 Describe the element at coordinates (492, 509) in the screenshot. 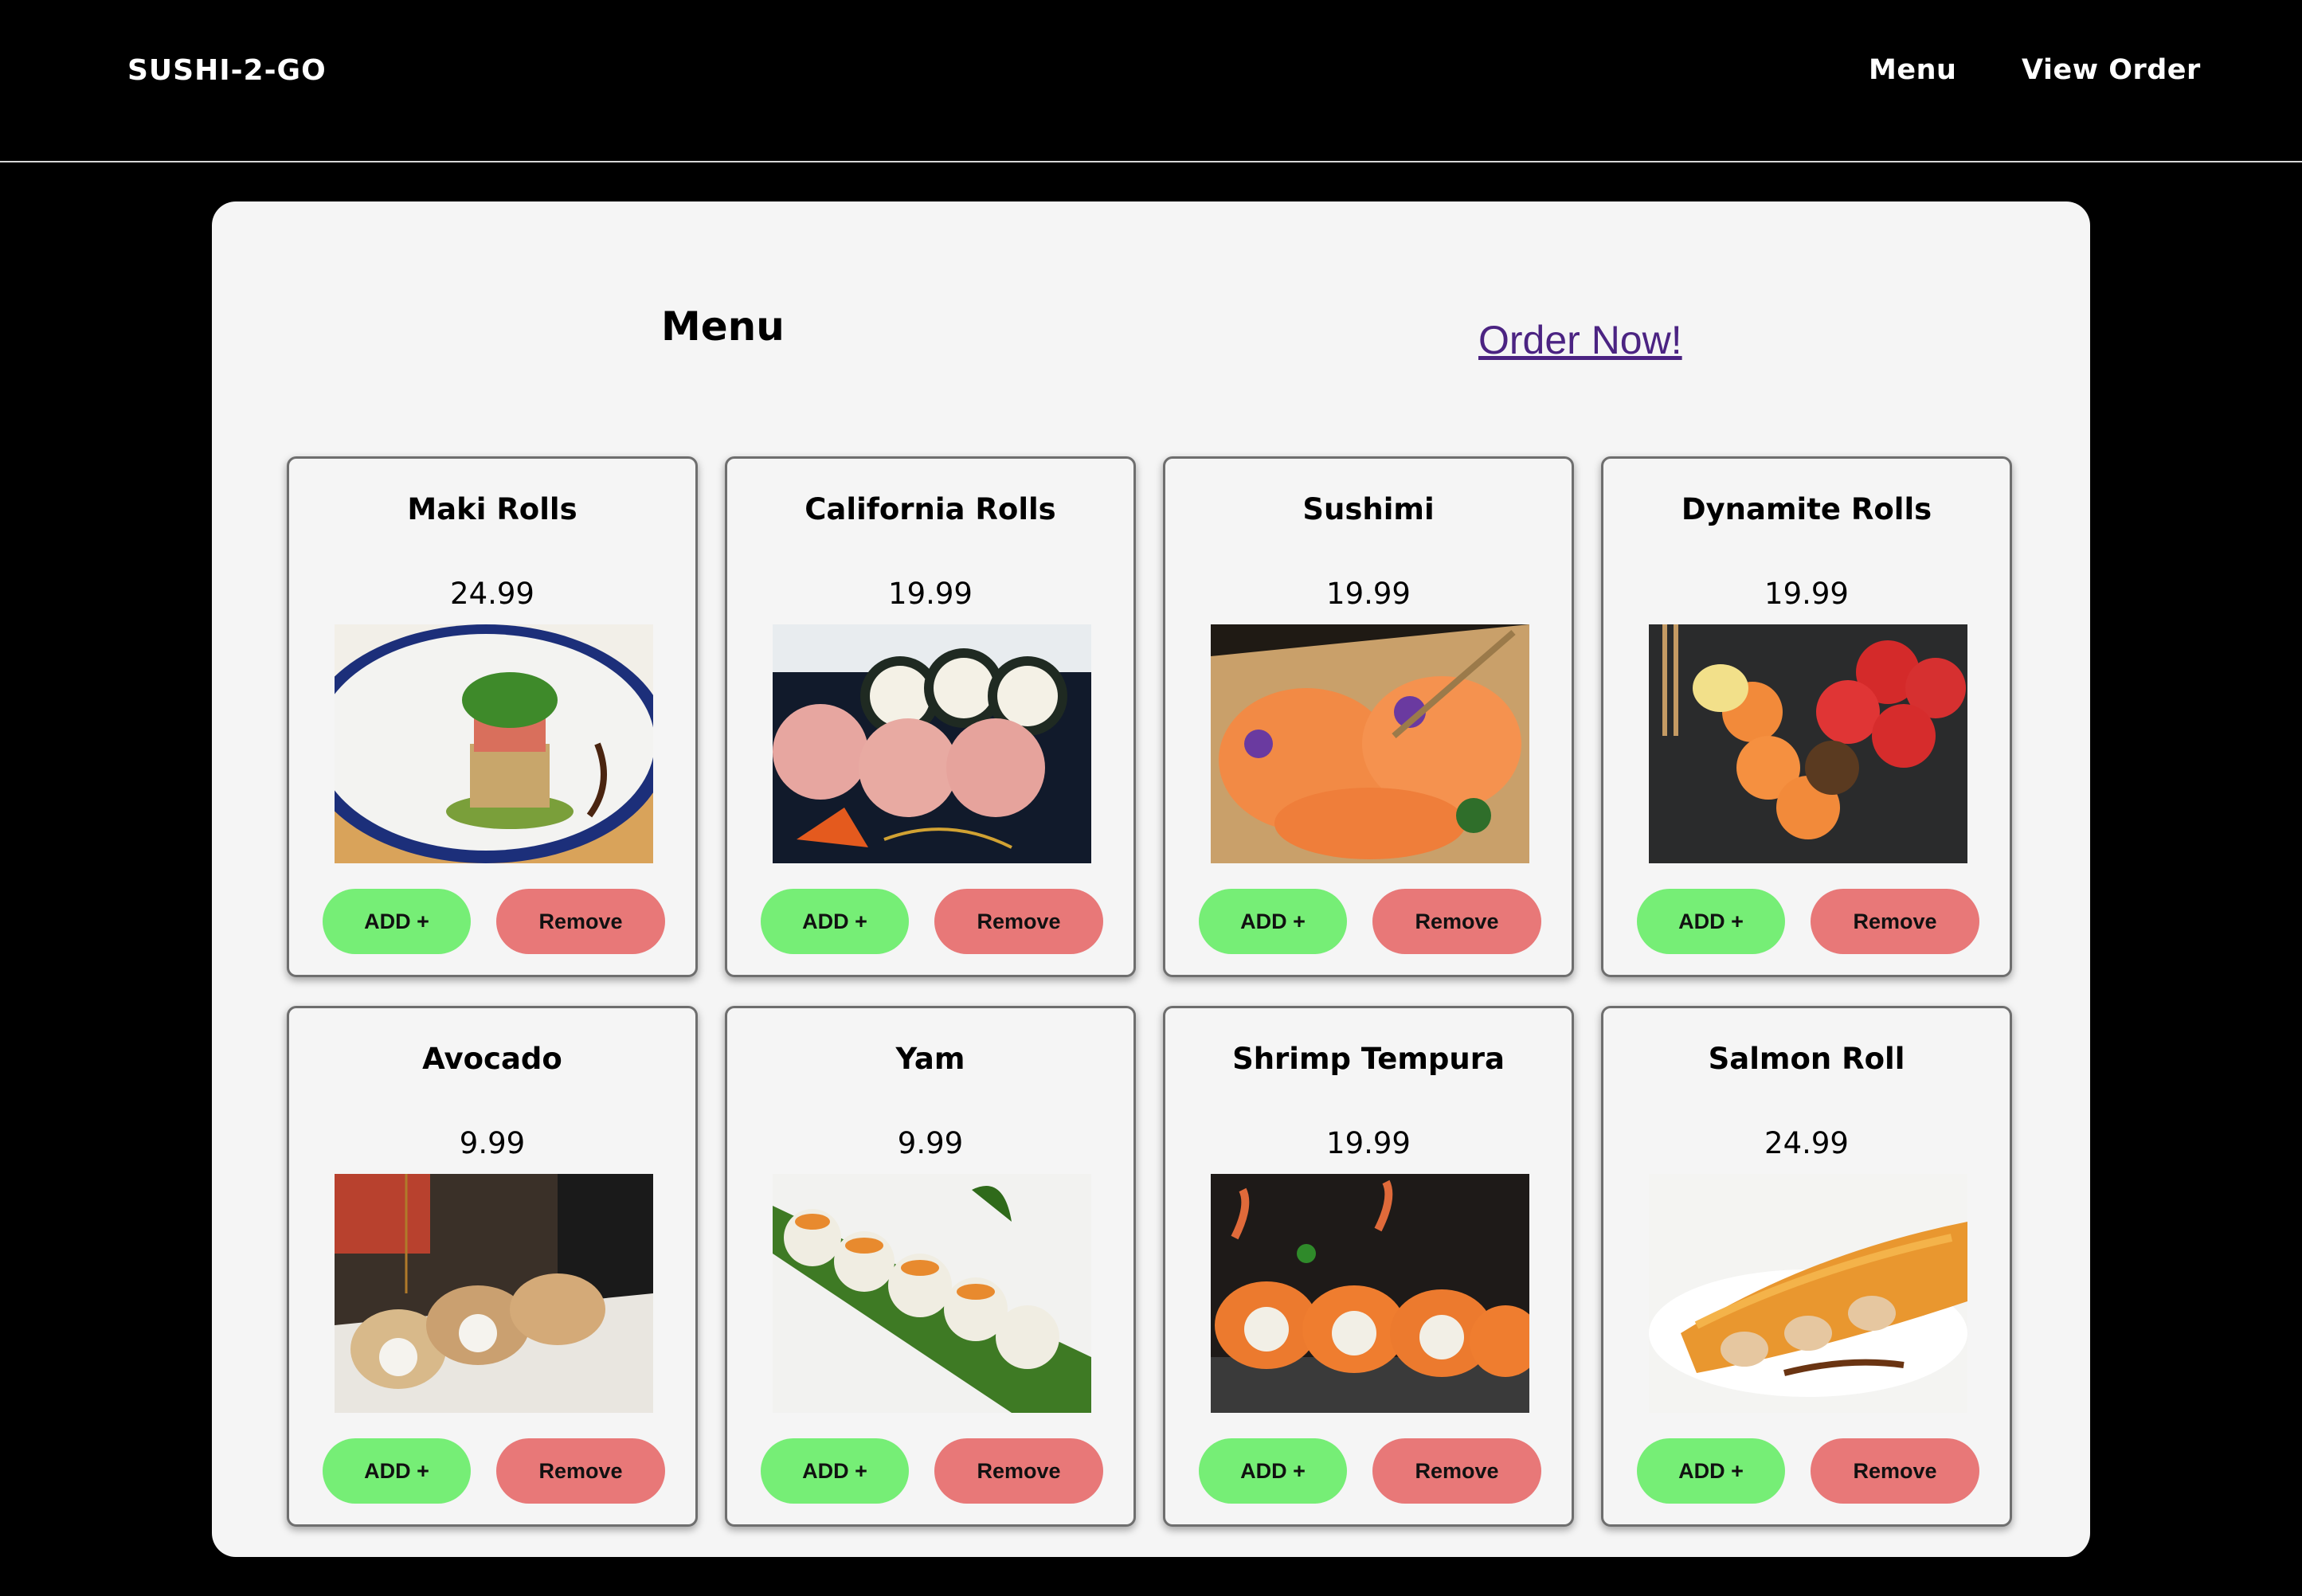

I see `item-name: Maki Rolls` at that location.